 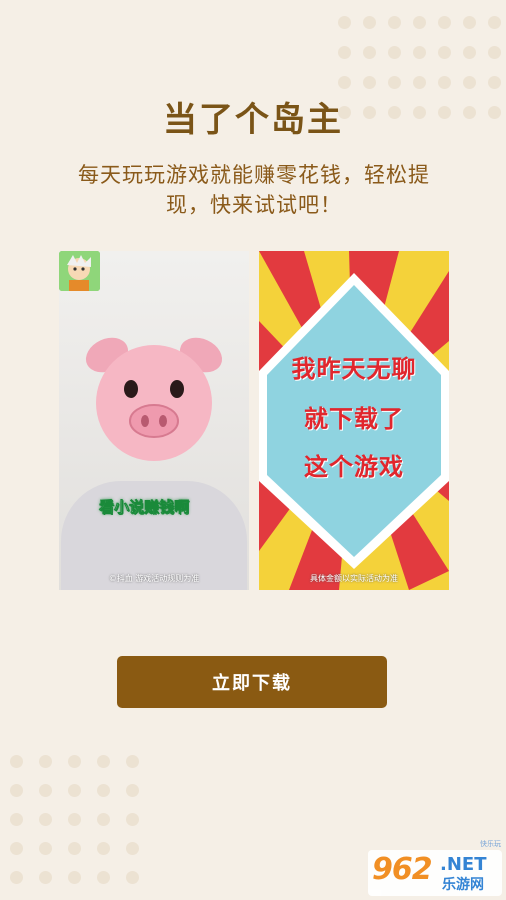 I want to click on watermark-domain: .NET, so click(x=463, y=864).